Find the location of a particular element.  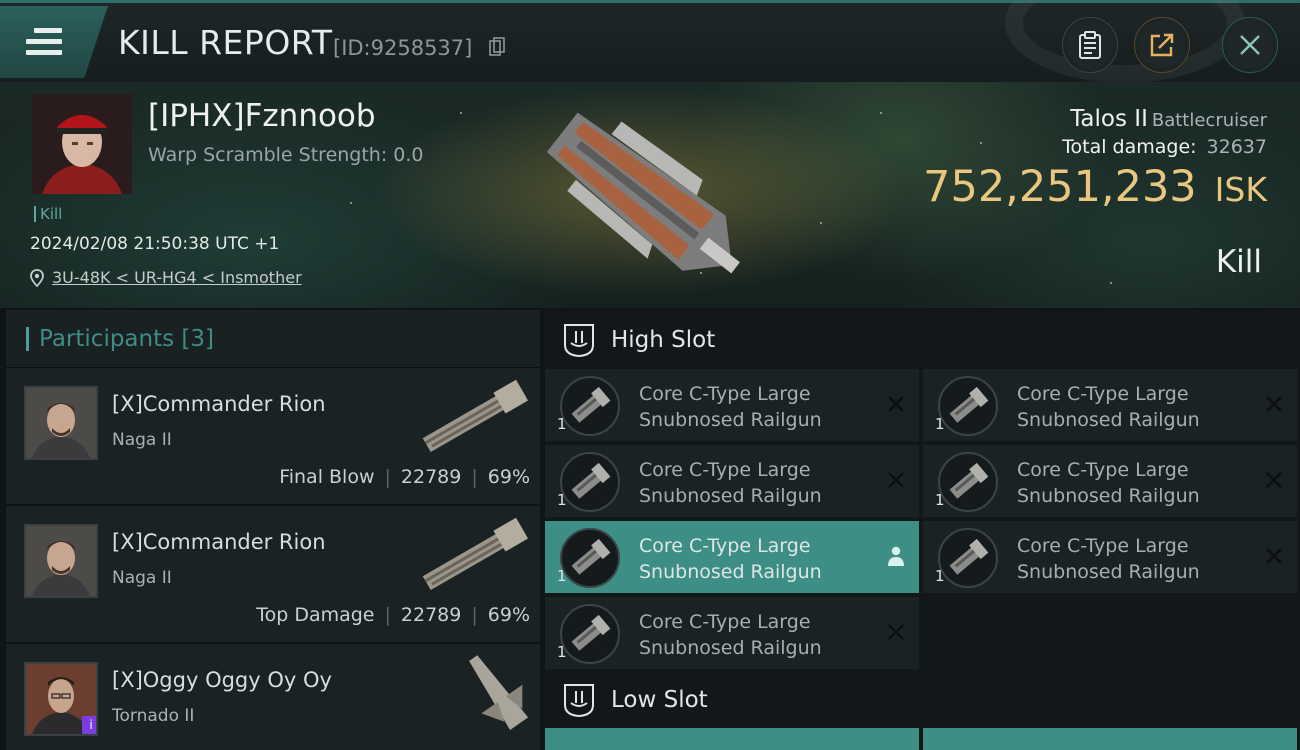

participant-name: [X]Oggy Oggy Oy Oy is located at coordinates (222, 680).